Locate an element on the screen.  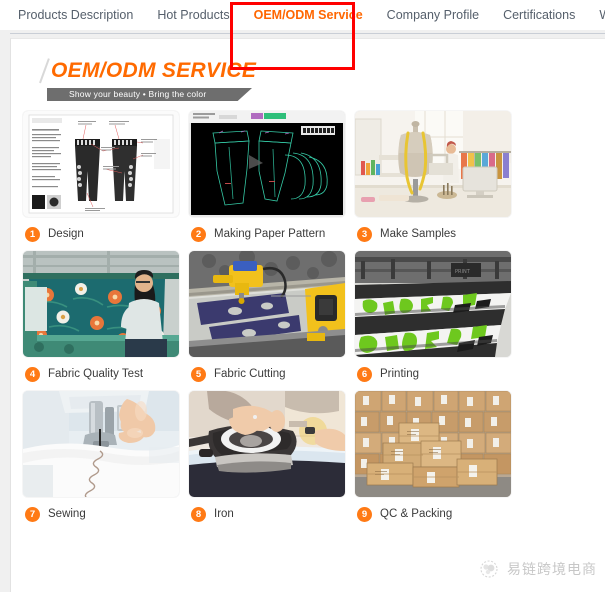
process-step-card: 8 Iron is located at coordinates (272, 461).